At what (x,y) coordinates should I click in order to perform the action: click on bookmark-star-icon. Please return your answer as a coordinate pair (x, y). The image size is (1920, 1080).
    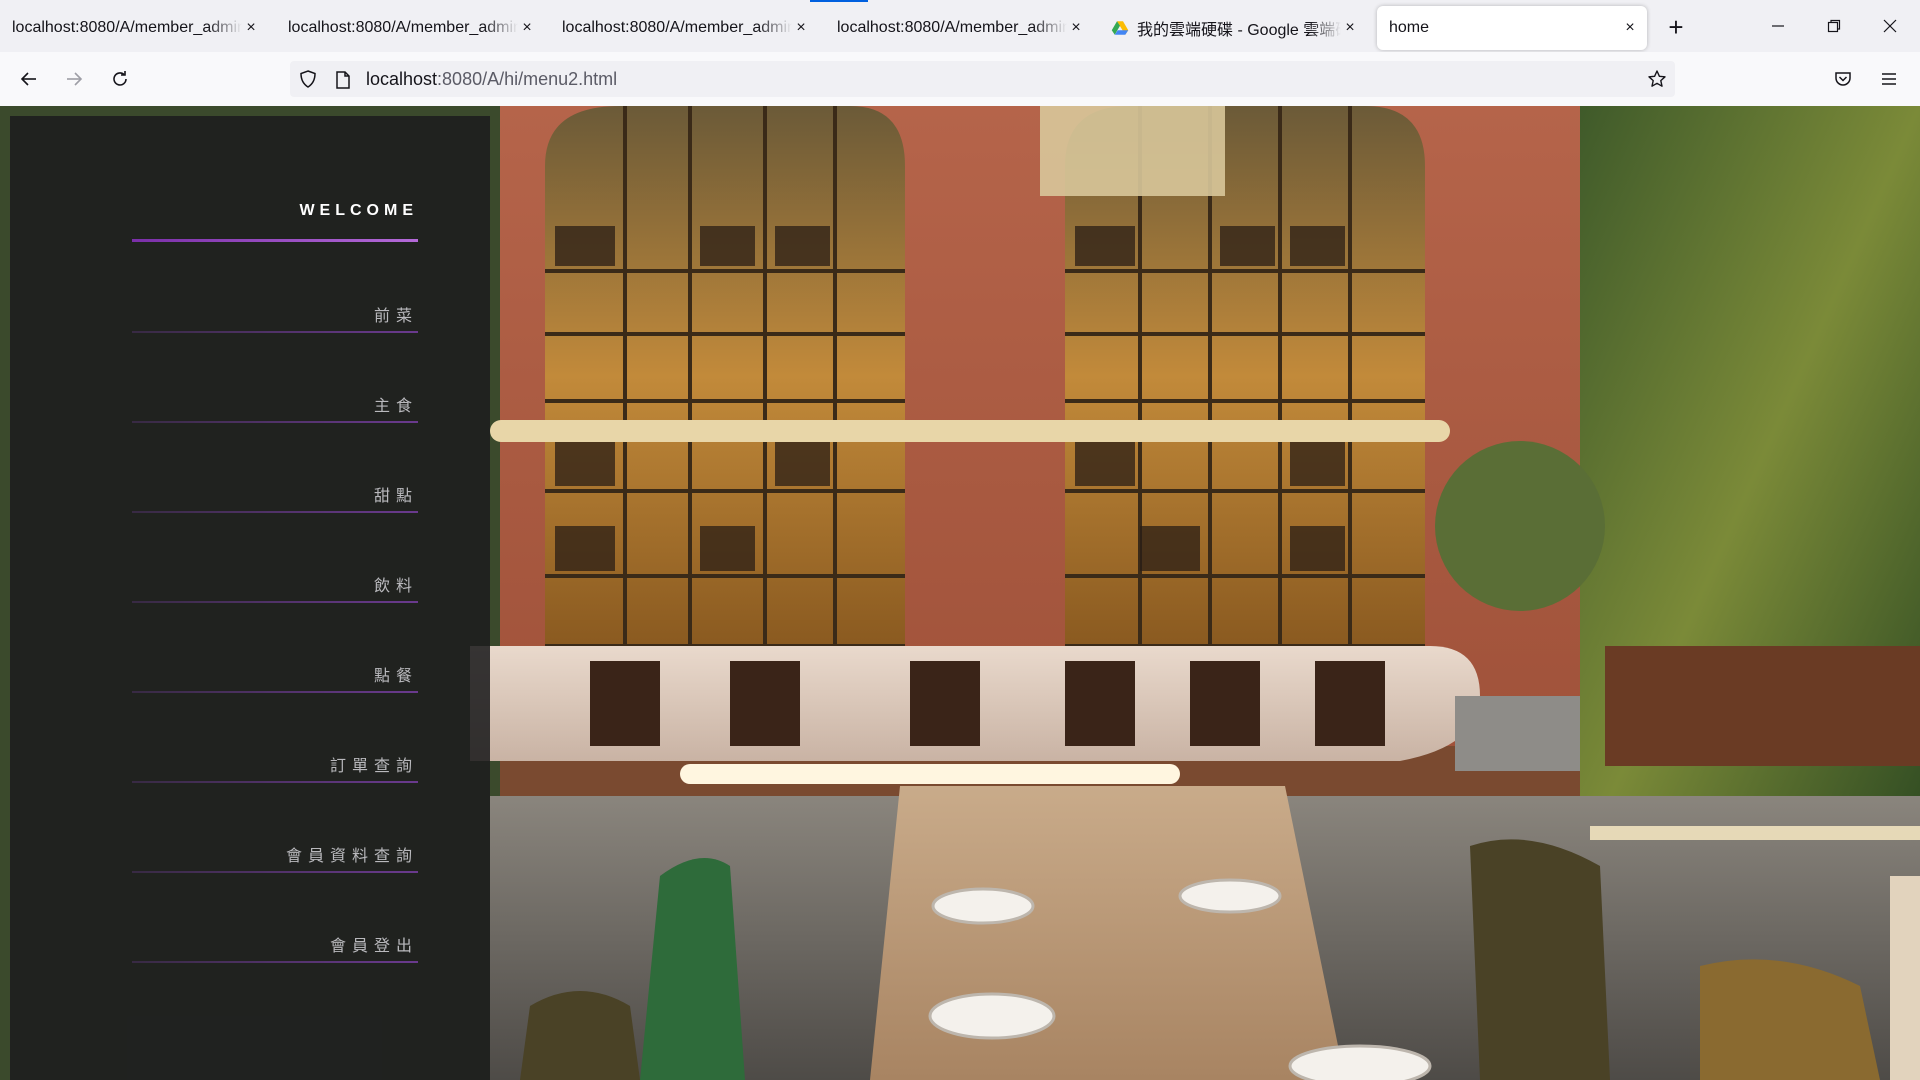
    Looking at the image, I should click on (1657, 79).